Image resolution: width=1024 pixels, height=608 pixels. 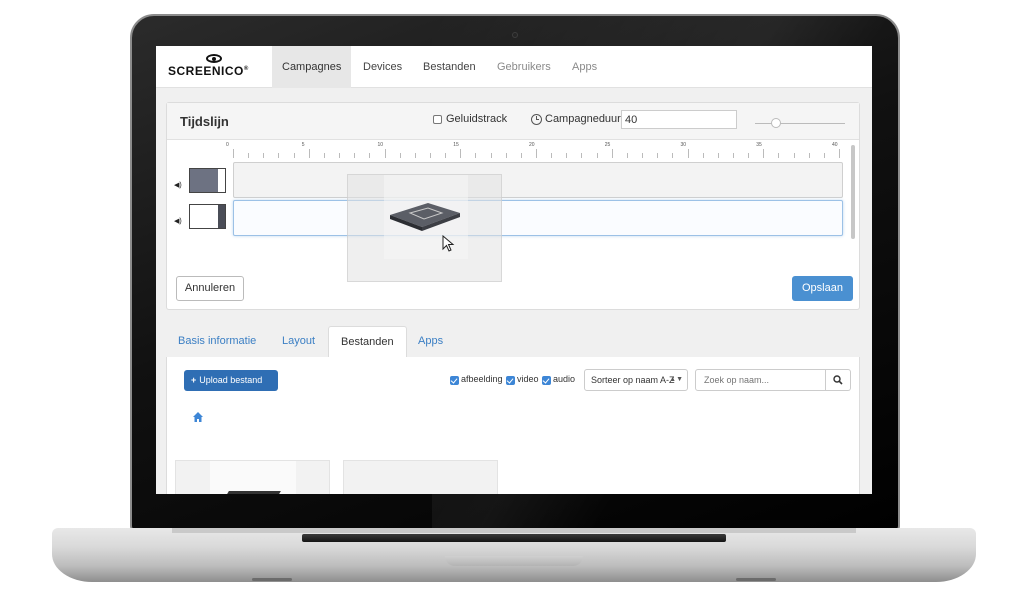 What do you see at coordinates (513, 342) in the screenshot?
I see `campaign-tabs: Basis informatie Layout Bestanden Apps` at bounding box center [513, 342].